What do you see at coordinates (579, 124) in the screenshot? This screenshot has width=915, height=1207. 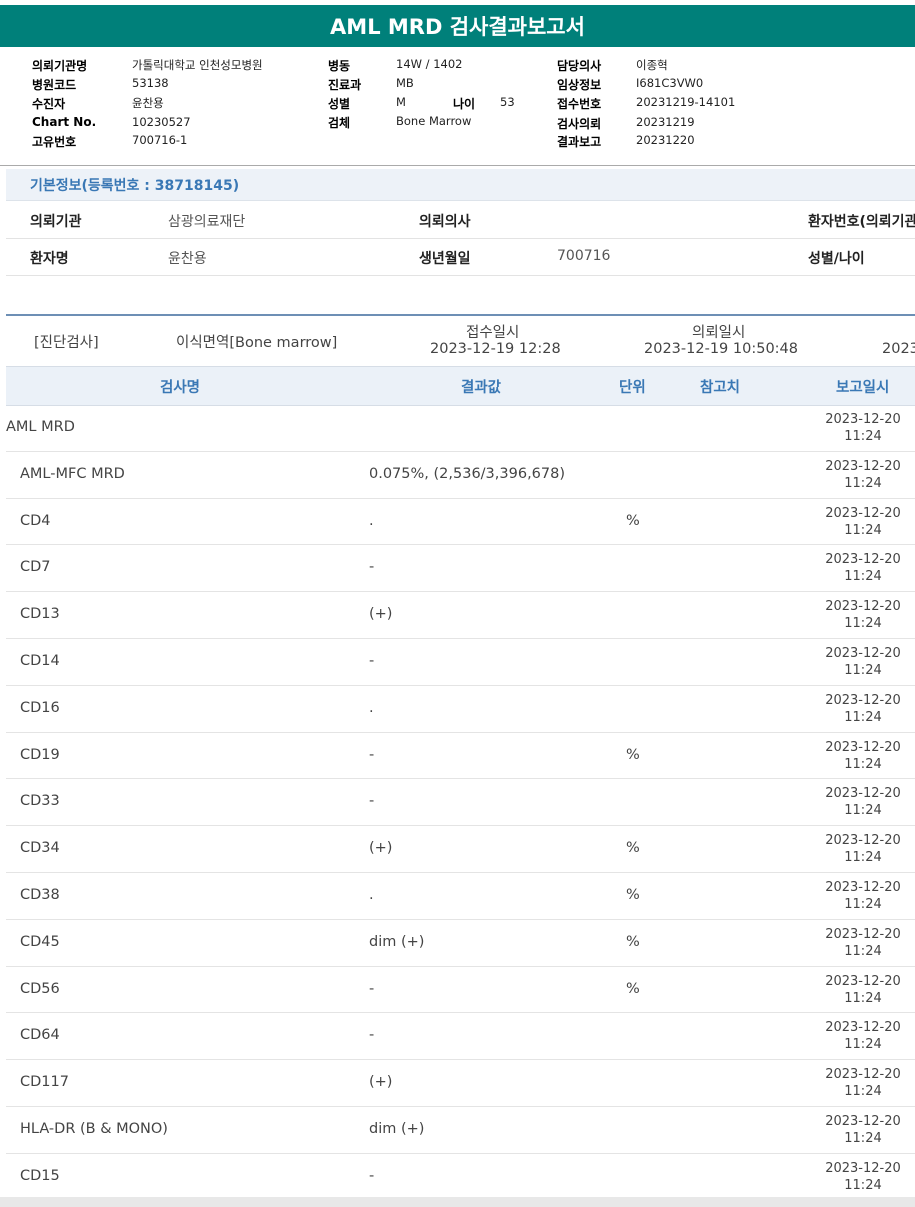 I see `header-label: 검사의뢰` at bounding box center [579, 124].